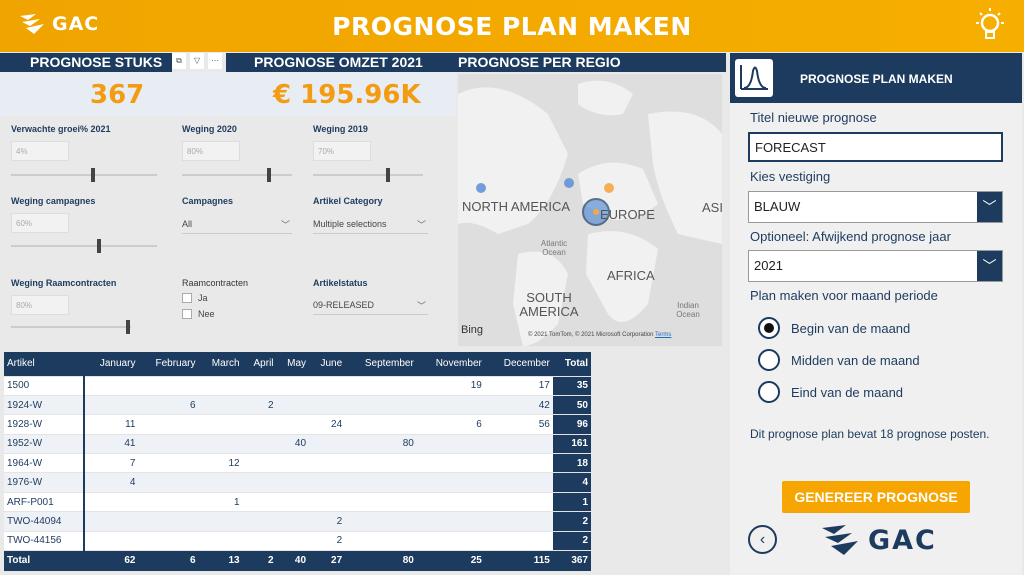 The image size is (1024, 575). Describe the element at coordinates (198, 314) in the screenshot. I see `raam-nee-checkbox: Nee` at that location.